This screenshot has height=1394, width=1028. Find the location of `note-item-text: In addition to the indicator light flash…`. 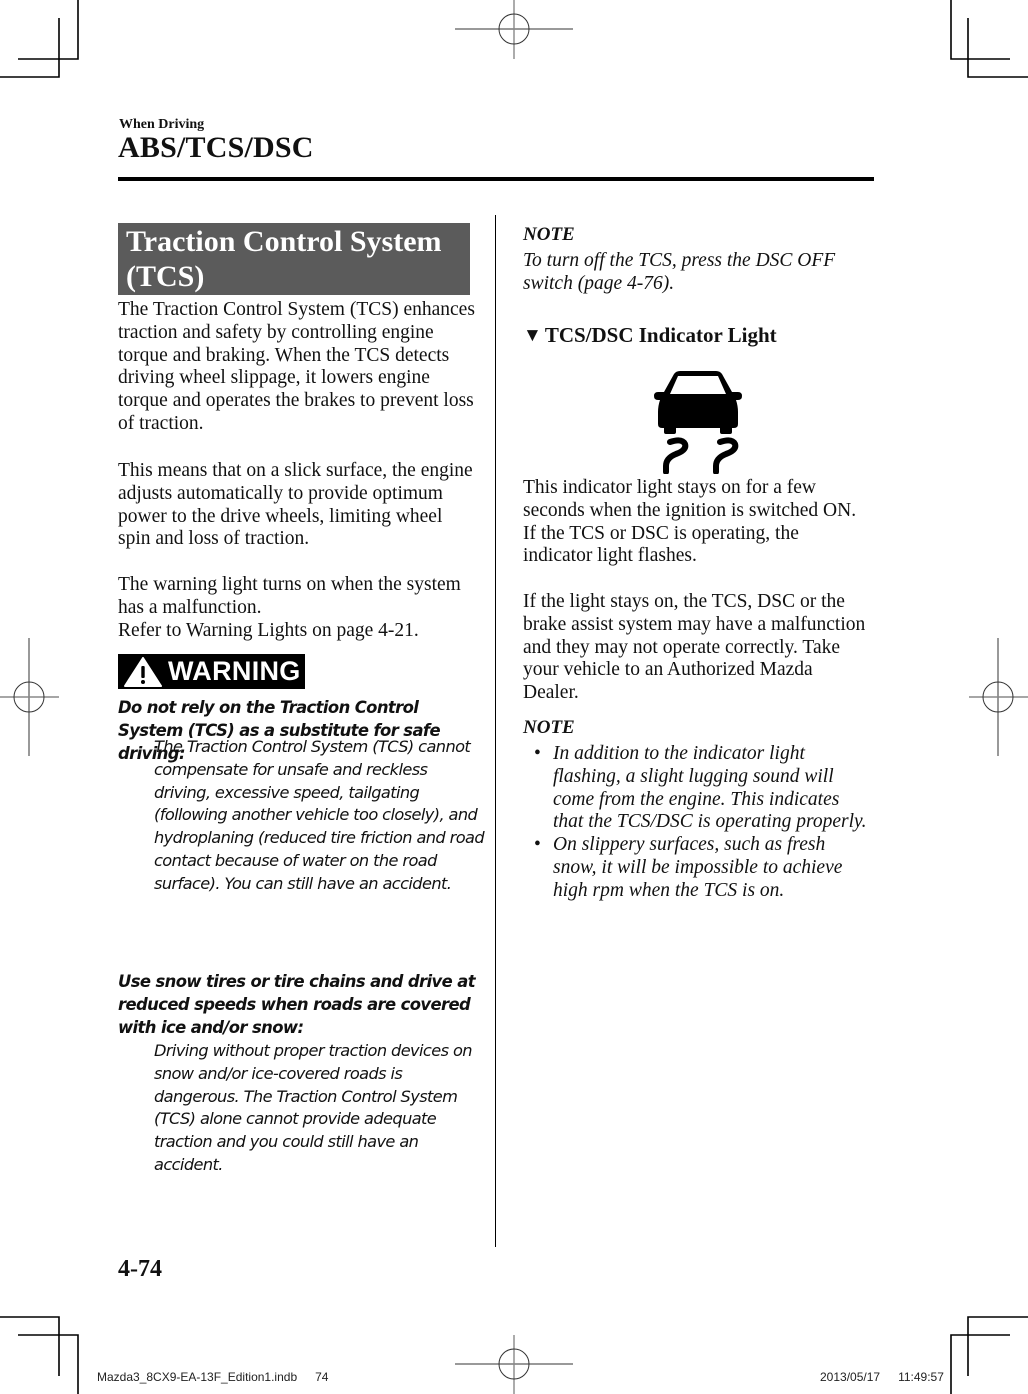

note-item-text: In addition to the indicator light flash… is located at coordinates (710, 788).